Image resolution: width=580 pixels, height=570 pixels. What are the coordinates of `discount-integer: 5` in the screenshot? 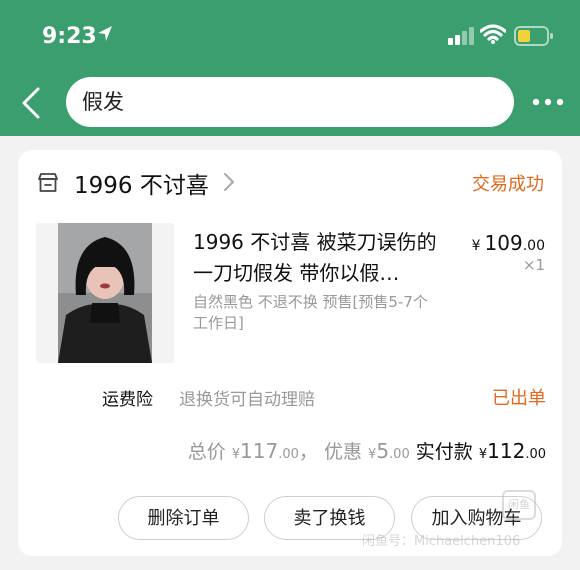 It's located at (383, 451).